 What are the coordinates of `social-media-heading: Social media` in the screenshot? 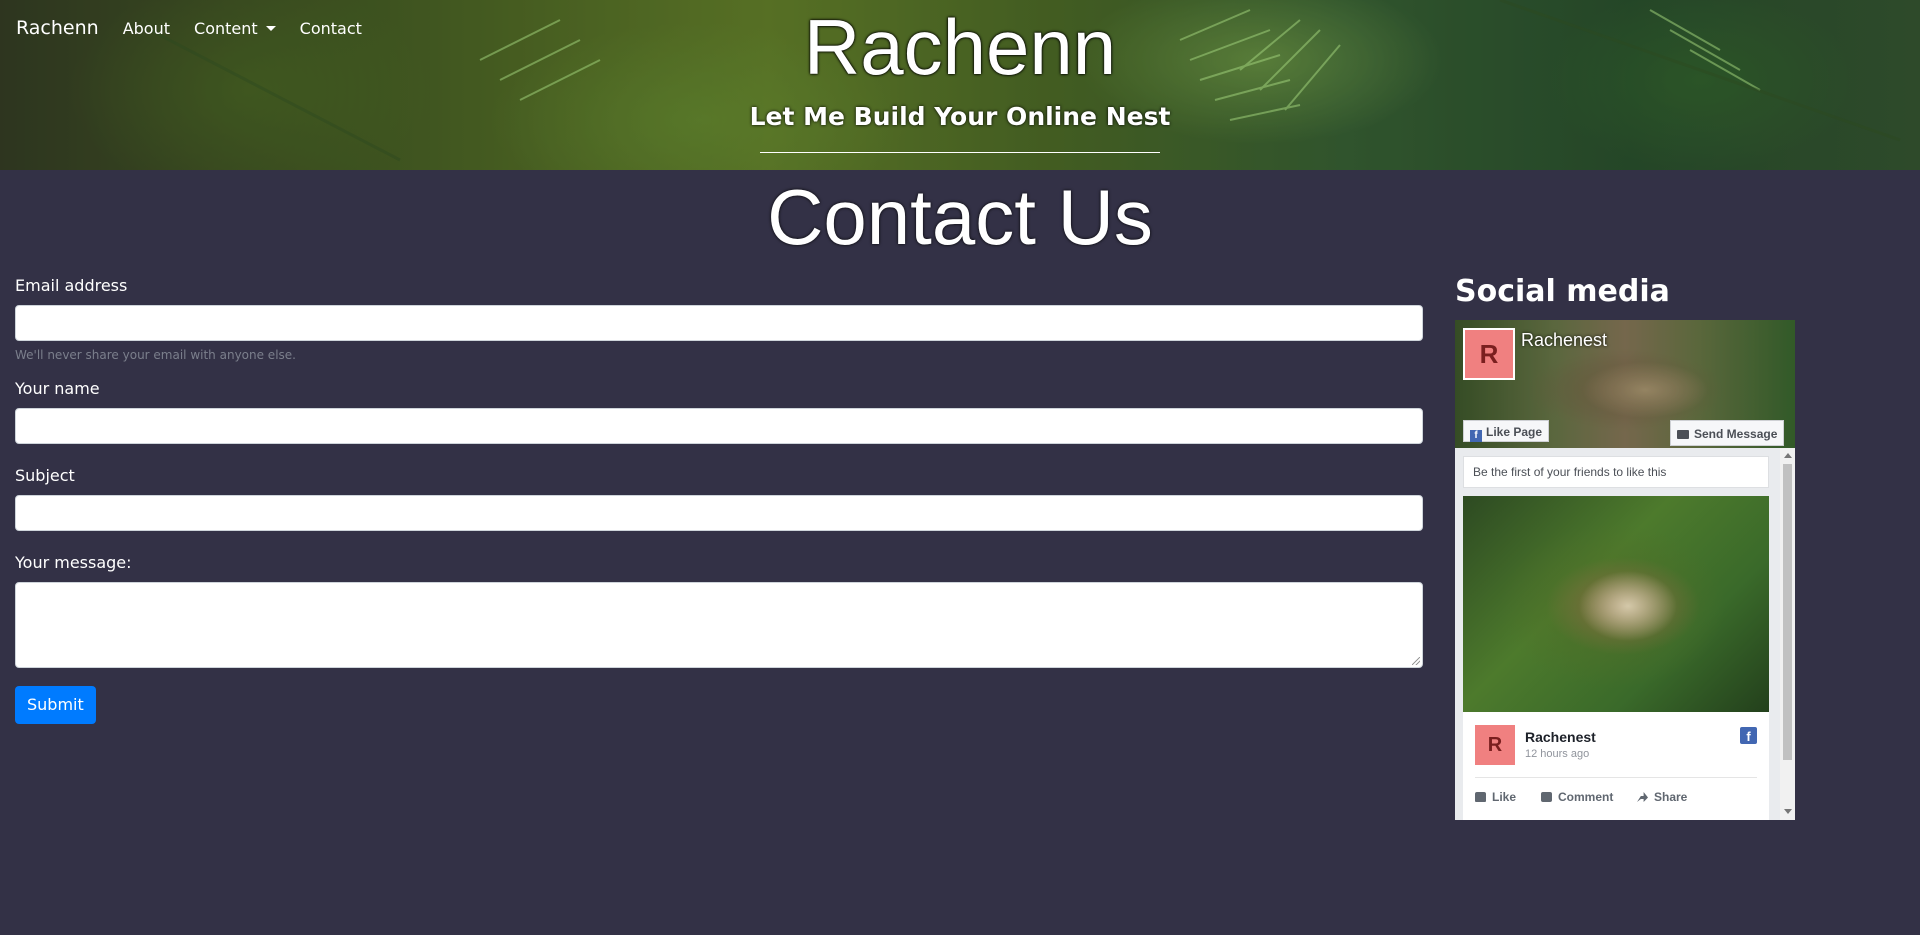 It's located at (1562, 291).